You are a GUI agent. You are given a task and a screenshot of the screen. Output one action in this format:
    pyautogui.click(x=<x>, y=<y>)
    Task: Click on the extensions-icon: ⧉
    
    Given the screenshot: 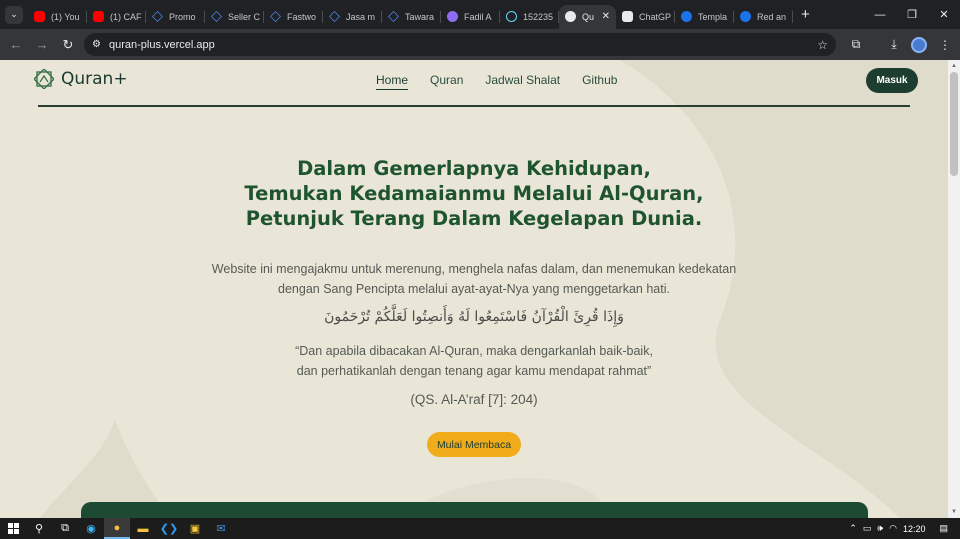 What is the action you would take?
    pyautogui.click(x=856, y=44)
    